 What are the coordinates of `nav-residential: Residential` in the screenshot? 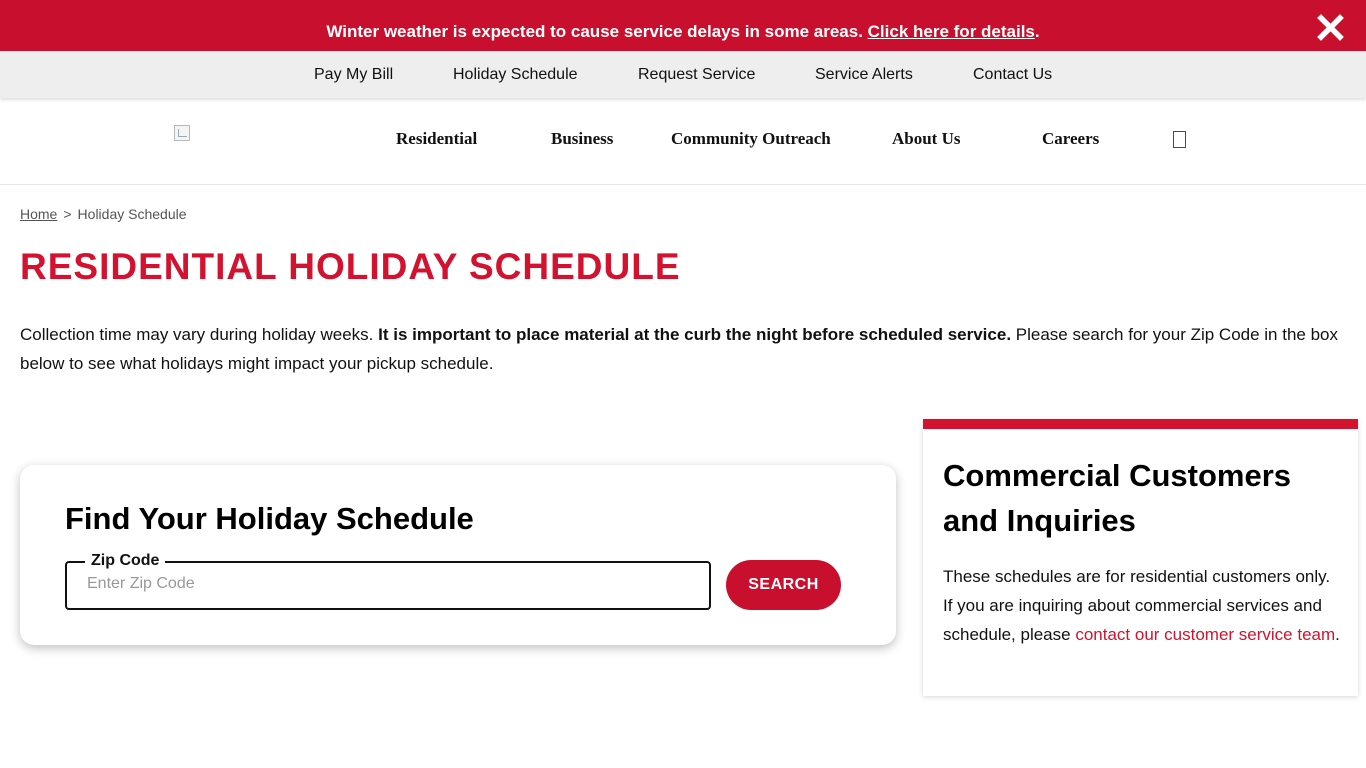 It's located at (436, 139).